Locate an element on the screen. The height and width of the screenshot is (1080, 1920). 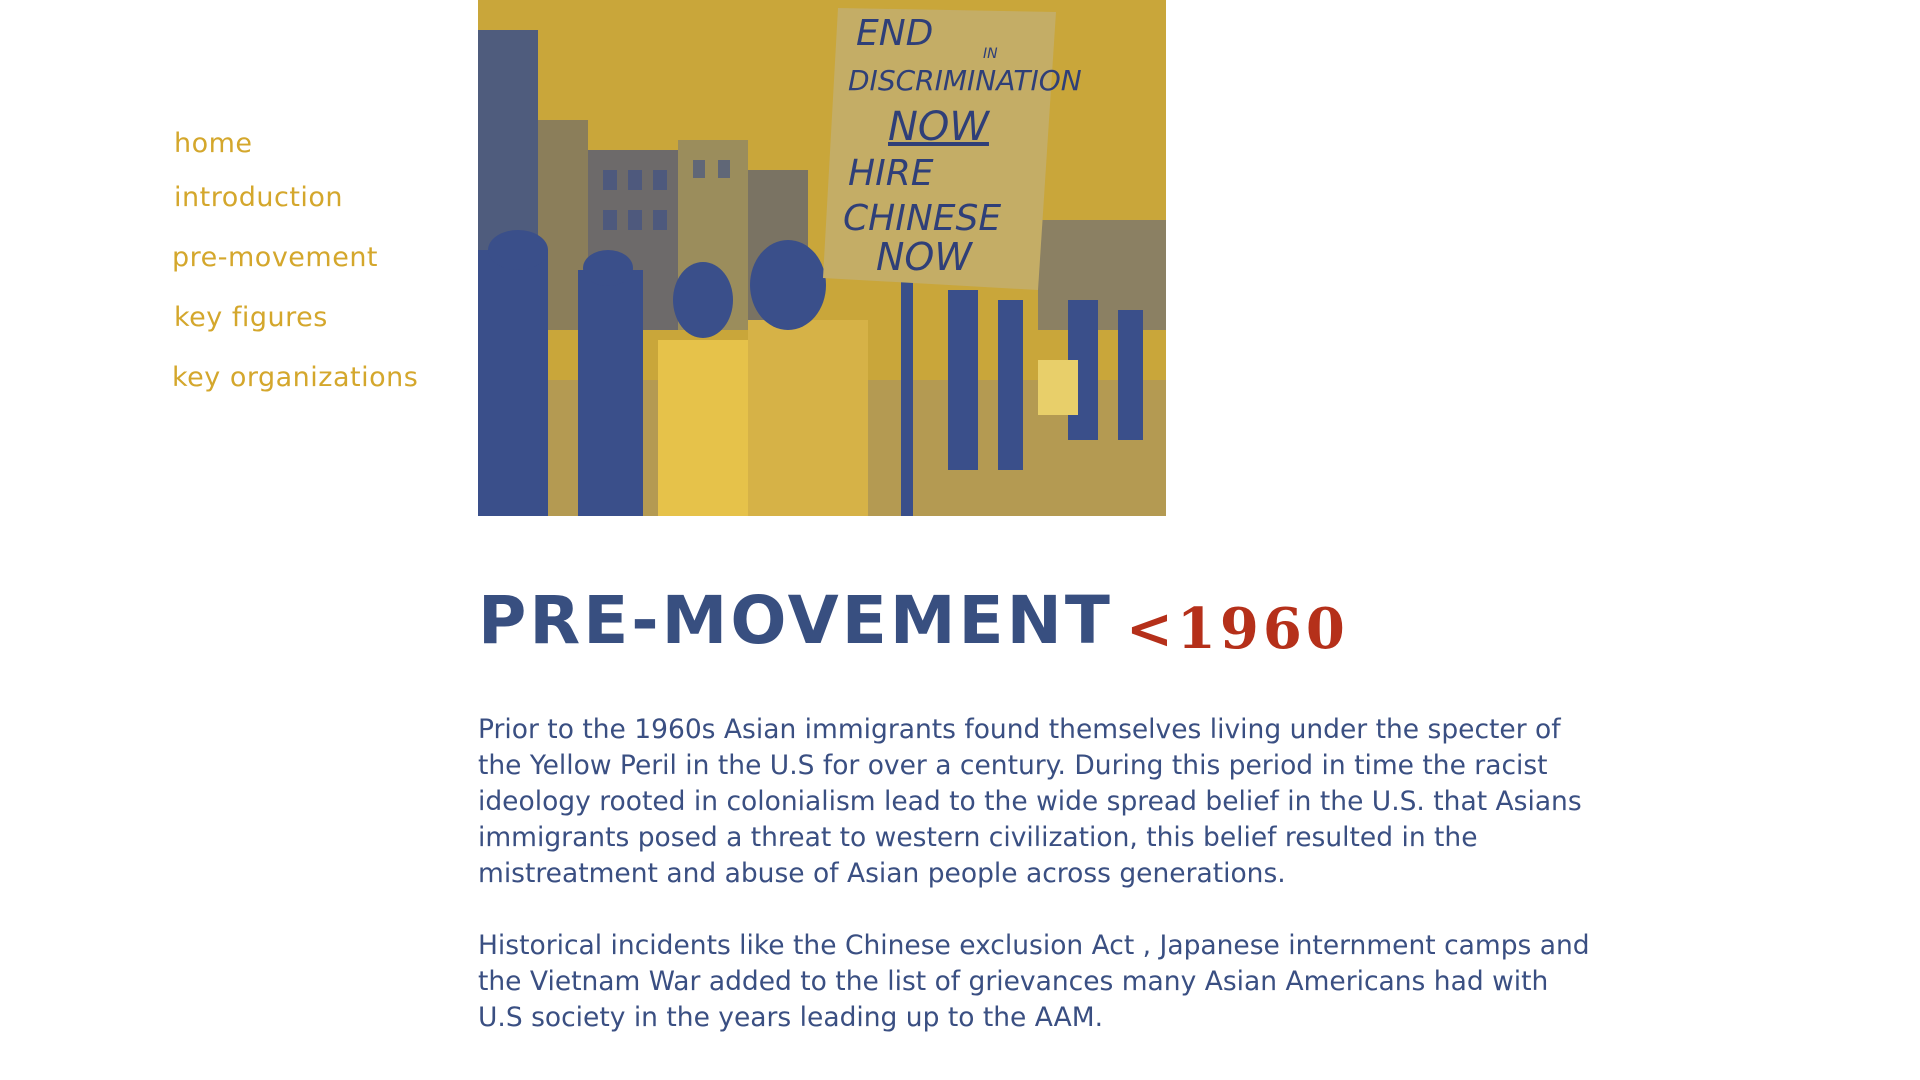
nav-home: home is located at coordinates (213, 143).